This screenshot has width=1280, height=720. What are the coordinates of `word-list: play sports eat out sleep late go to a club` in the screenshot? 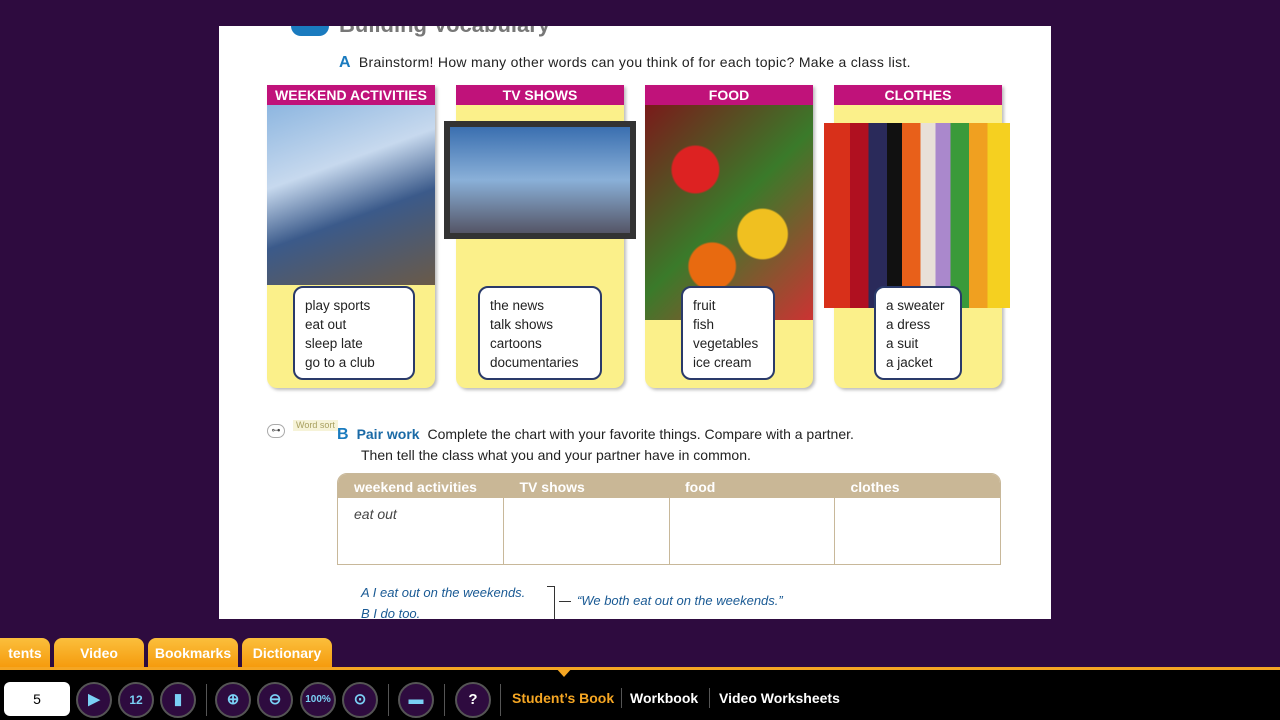 It's located at (354, 333).